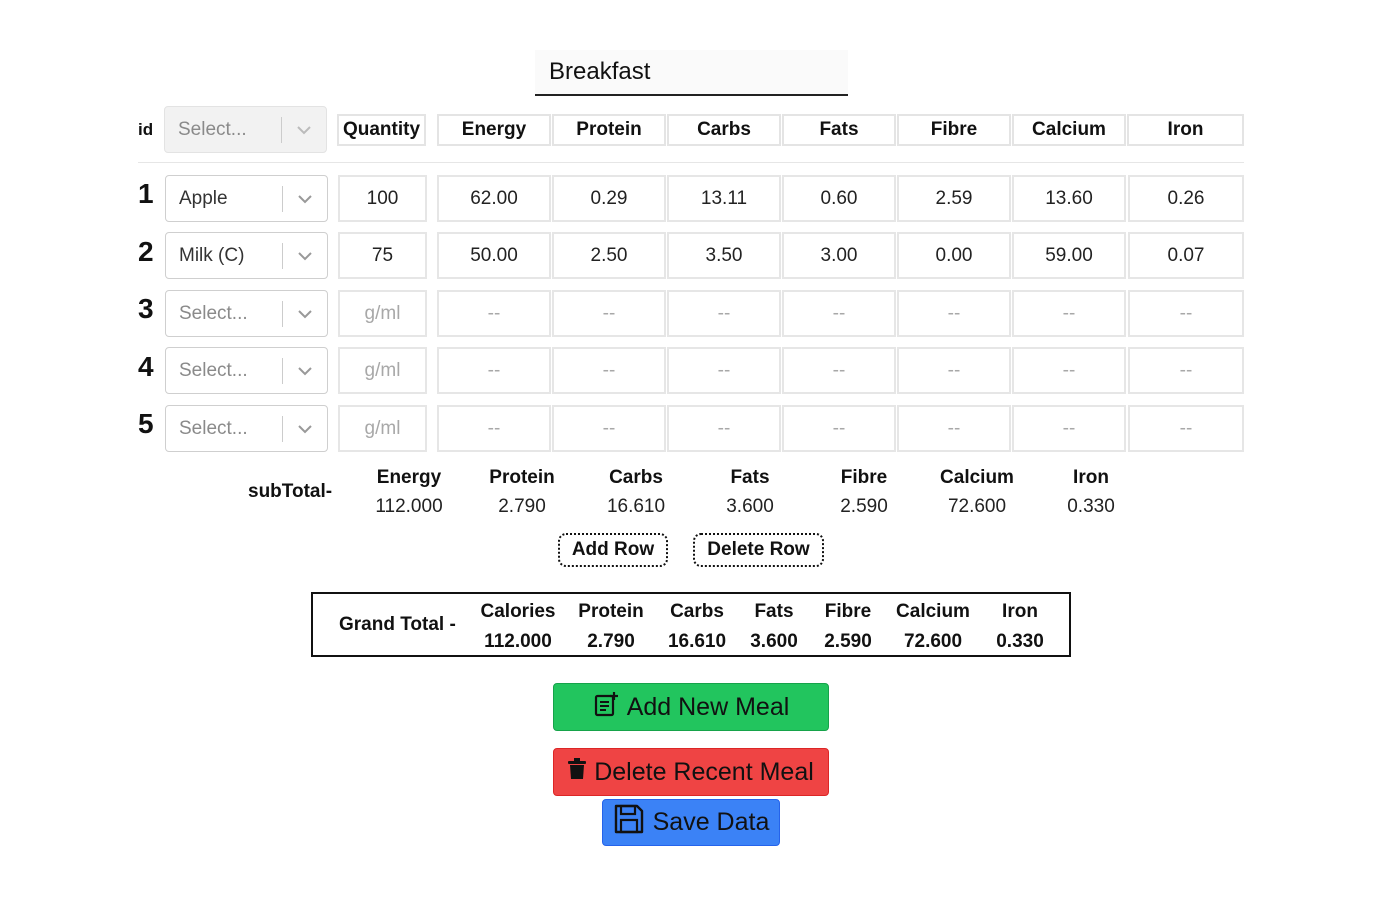  I want to click on grand-total-value: 0.330, so click(1020, 641).